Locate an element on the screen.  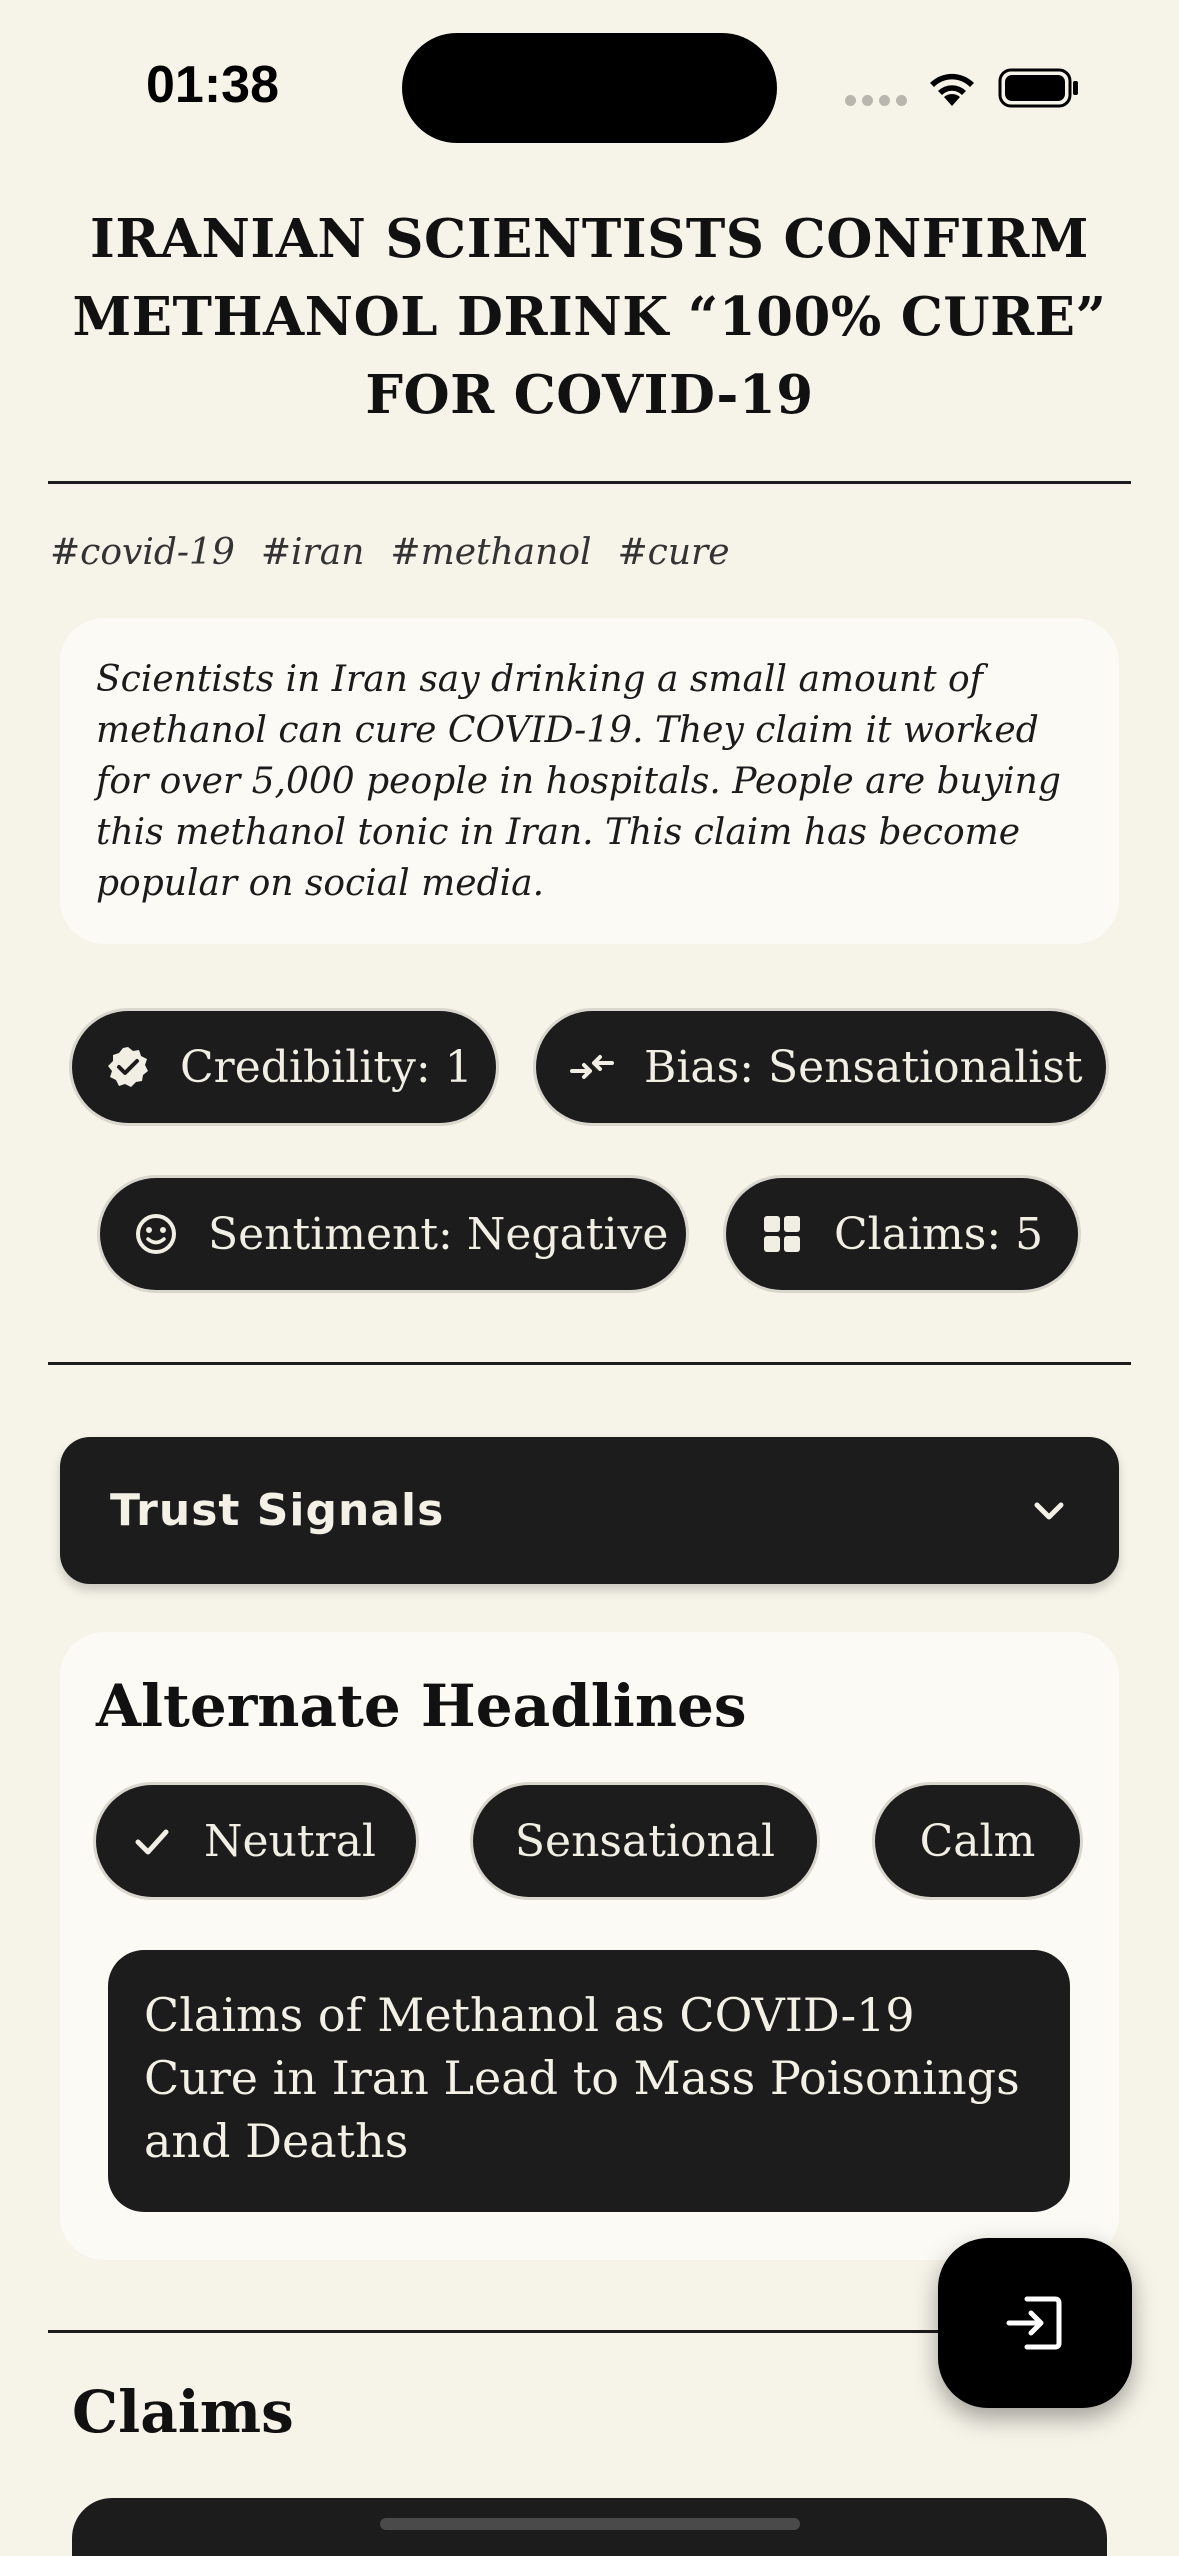
grid-icon is located at coordinates (782, 1234).